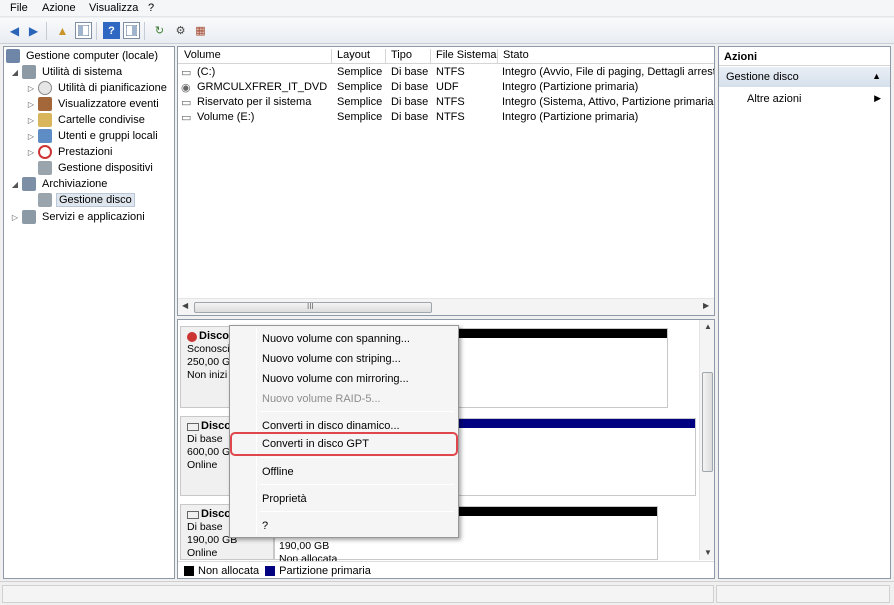 This screenshot has width=894, height=605. Describe the element at coordinates (344, 526) in the screenshot. I see `menu-item-help: ?` at that location.